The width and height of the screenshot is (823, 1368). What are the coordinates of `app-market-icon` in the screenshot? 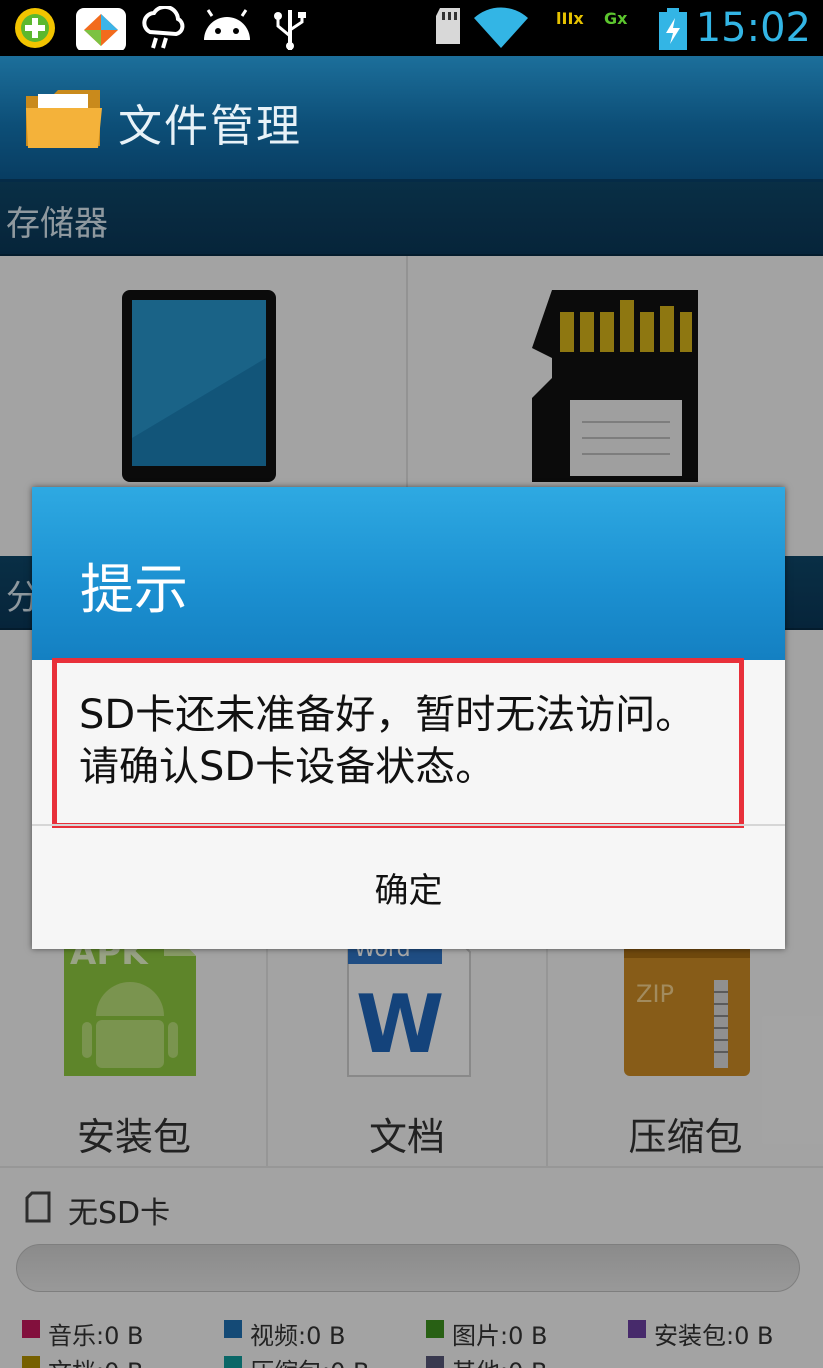 It's located at (101, 29).